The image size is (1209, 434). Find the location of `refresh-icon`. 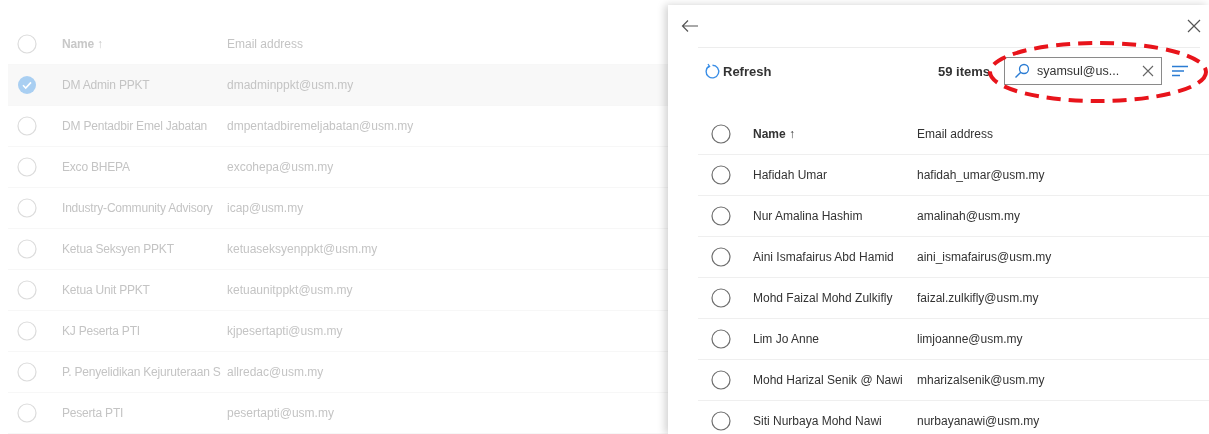

refresh-icon is located at coordinates (712, 71).